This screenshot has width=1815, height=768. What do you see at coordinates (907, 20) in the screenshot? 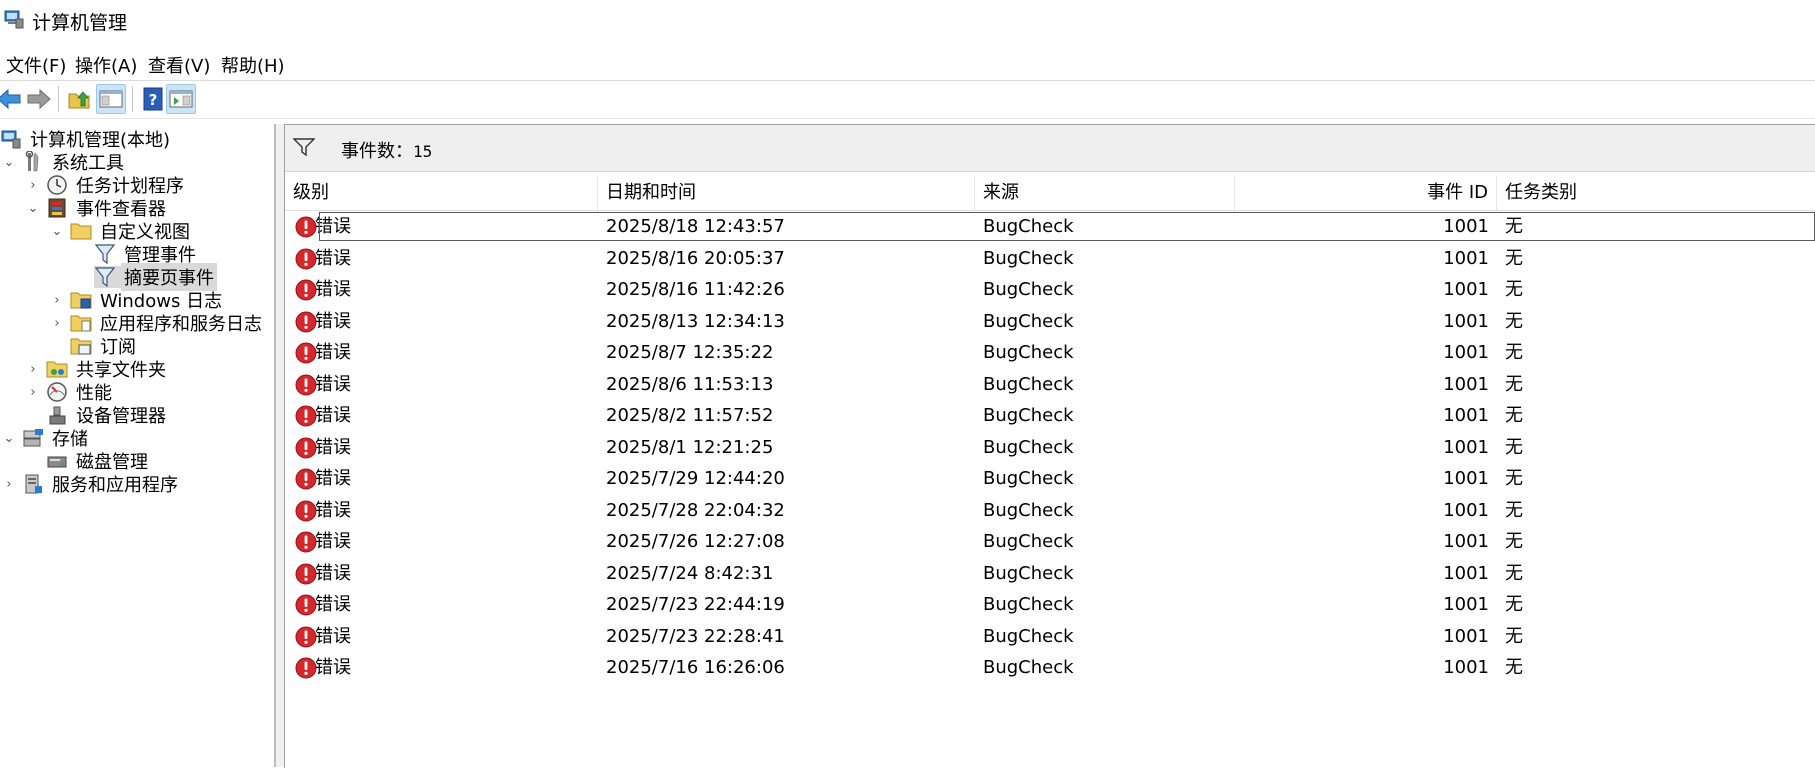
I see `title-bar: 计算机管理` at bounding box center [907, 20].